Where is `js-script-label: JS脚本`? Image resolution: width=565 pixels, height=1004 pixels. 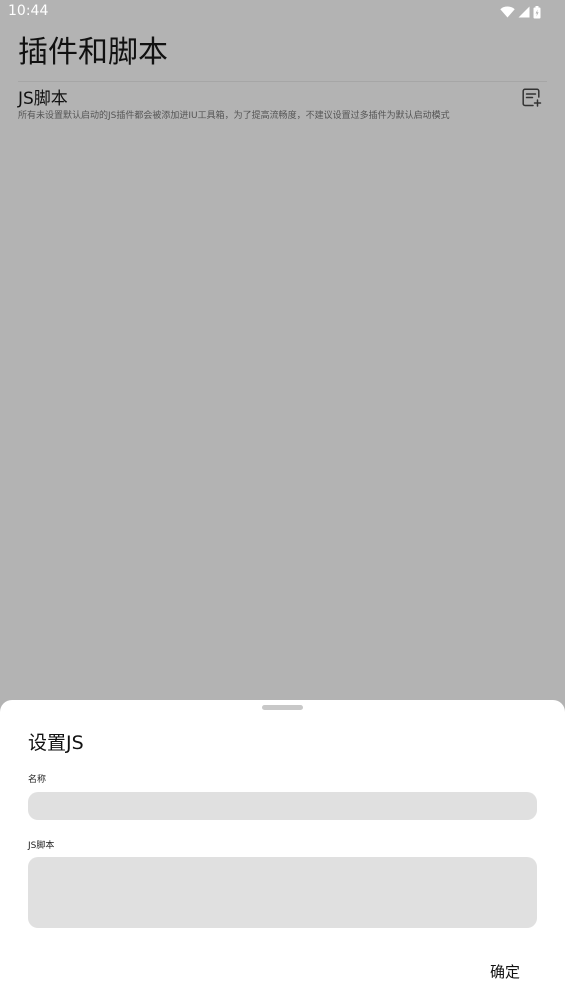 js-script-label: JS脚本 is located at coordinates (41, 846).